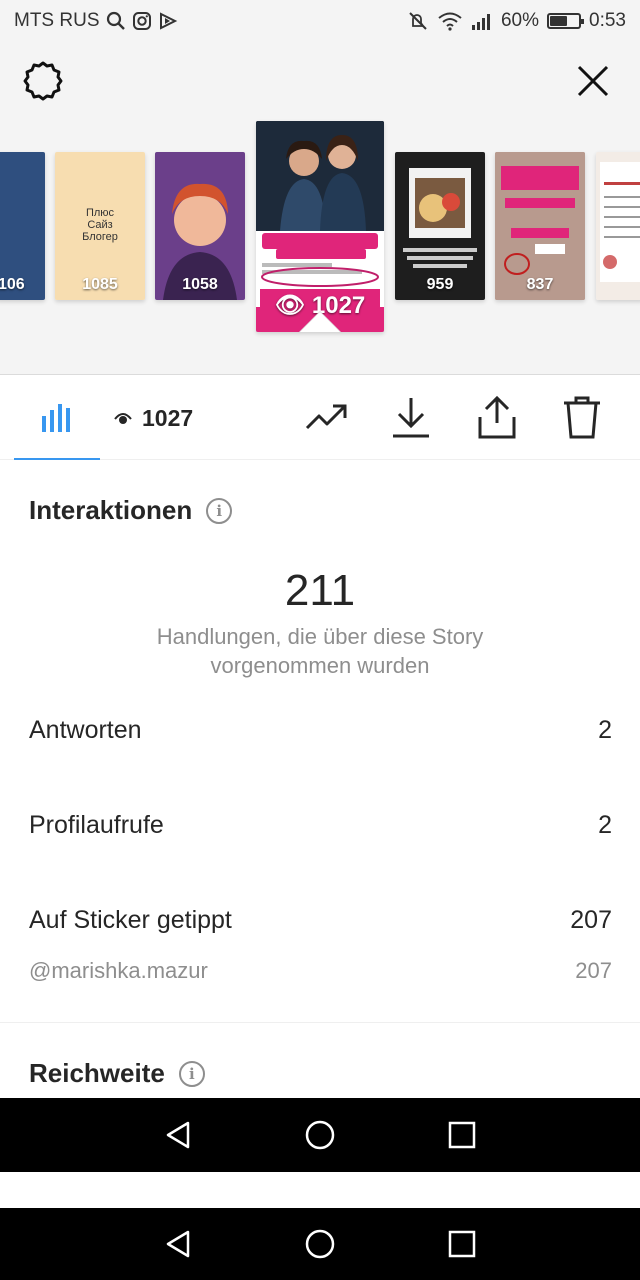 This screenshot has width=640, height=1280. What do you see at coordinates (142, 21) in the screenshot?
I see `instagram-icon` at bounding box center [142, 21].